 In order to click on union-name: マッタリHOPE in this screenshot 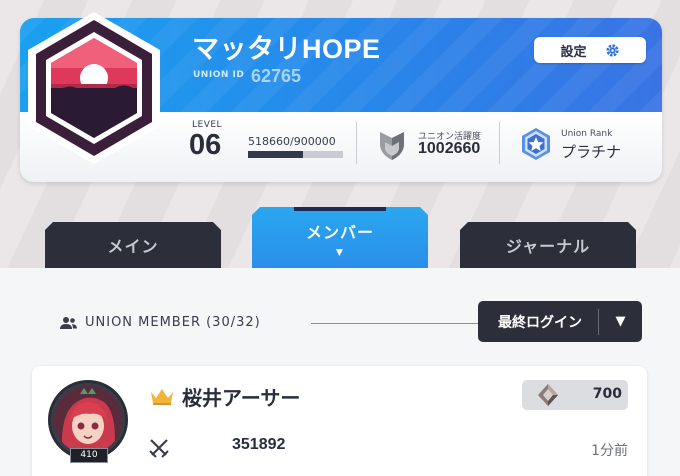, I will do `click(286, 49)`.